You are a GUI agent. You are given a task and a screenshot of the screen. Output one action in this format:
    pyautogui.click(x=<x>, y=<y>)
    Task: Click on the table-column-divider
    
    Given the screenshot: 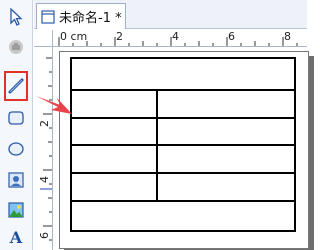 What is the action you would take?
    pyautogui.click(x=157, y=145)
    